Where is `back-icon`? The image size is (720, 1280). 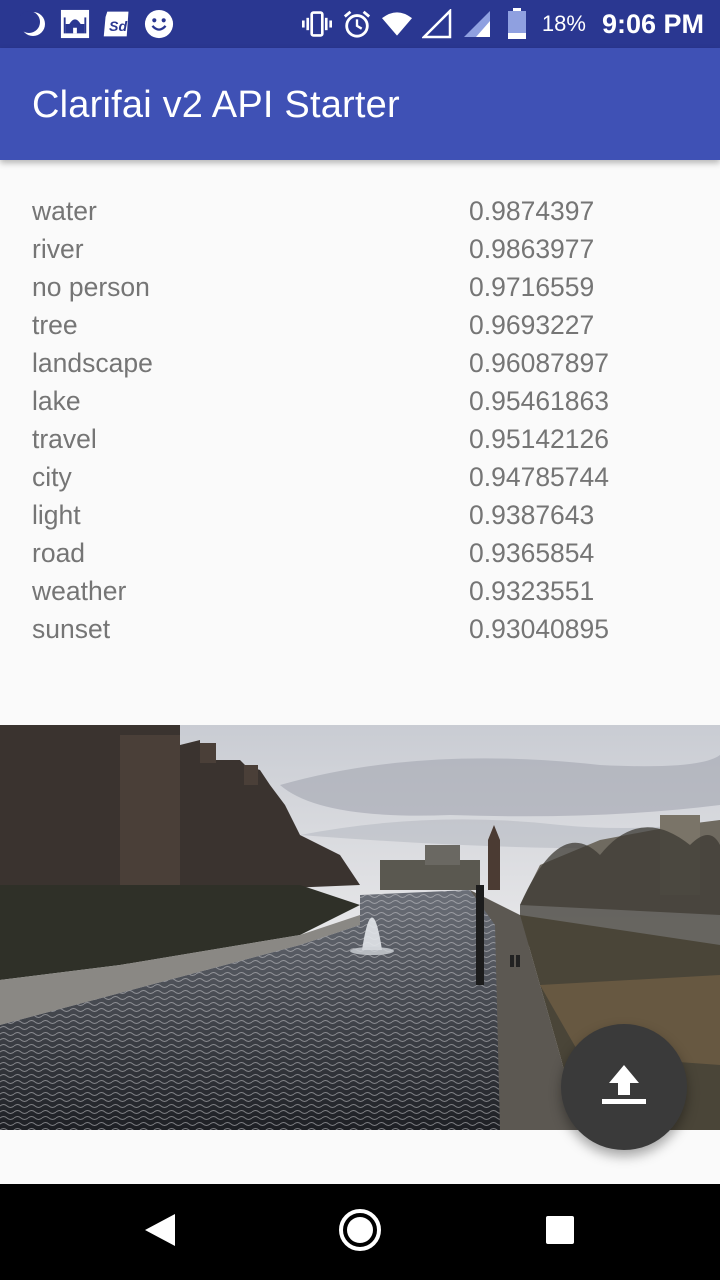
back-icon is located at coordinates (160, 1232).